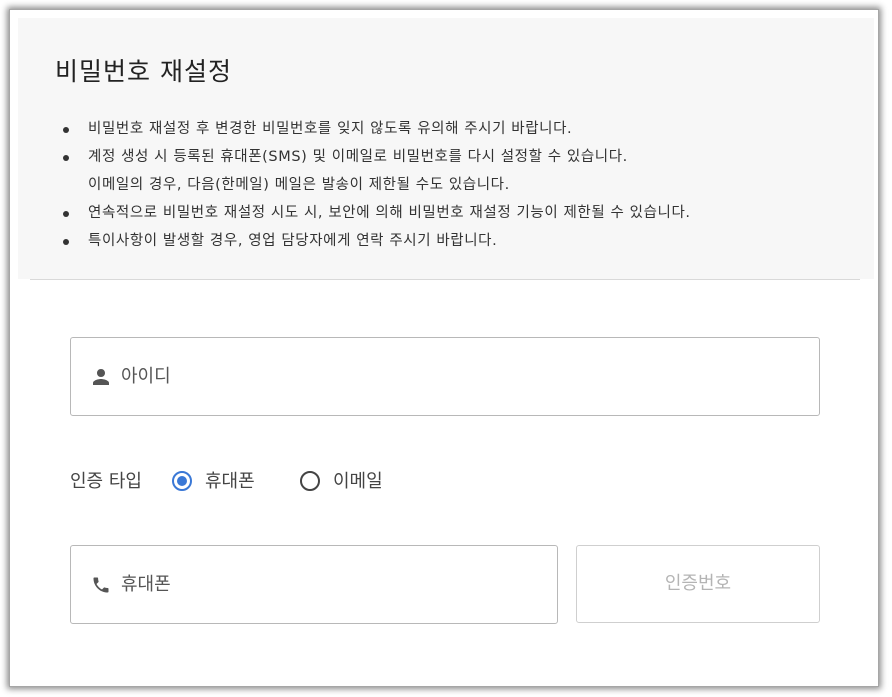  Describe the element at coordinates (299, 185) in the screenshot. I see `notice-item-continuation: 이메일의 경우, 다음(한메일) 메일은 발송이 제한될 수도 있습니다.` at that location.